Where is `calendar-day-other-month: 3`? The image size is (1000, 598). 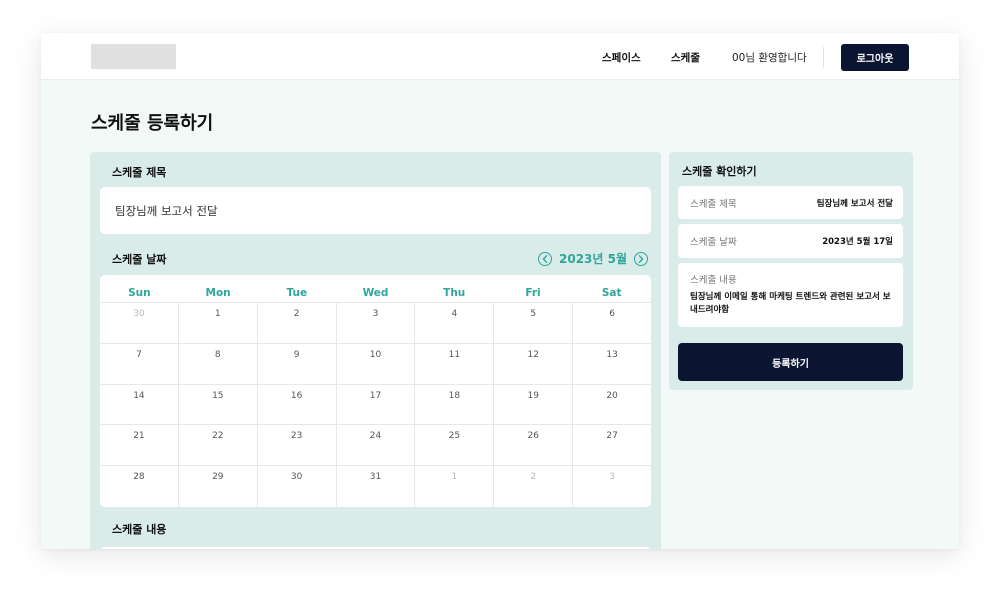
calendar-day-other-month: 3 is located at coordinates (612, 486).